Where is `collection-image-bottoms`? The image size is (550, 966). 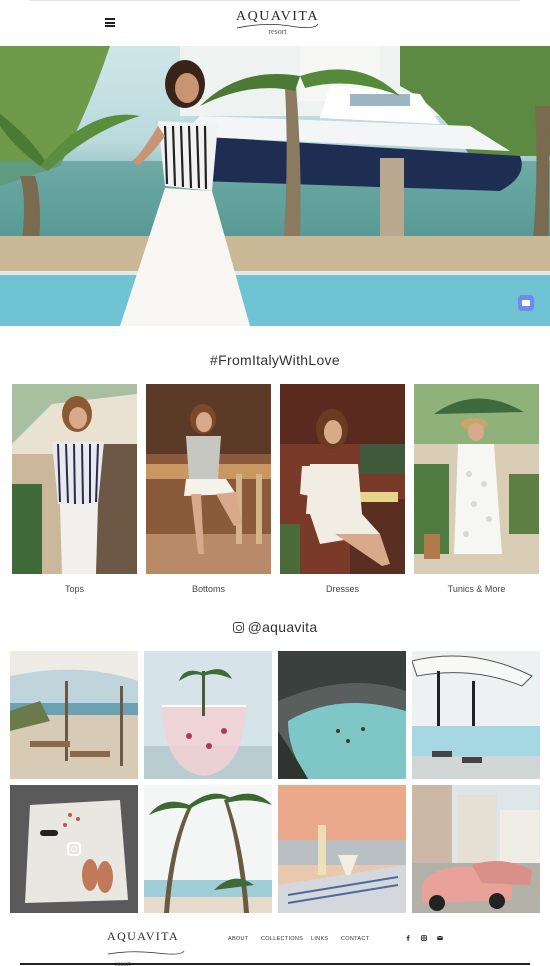 collection-image-bottoms is located at coordinates (208, 479).